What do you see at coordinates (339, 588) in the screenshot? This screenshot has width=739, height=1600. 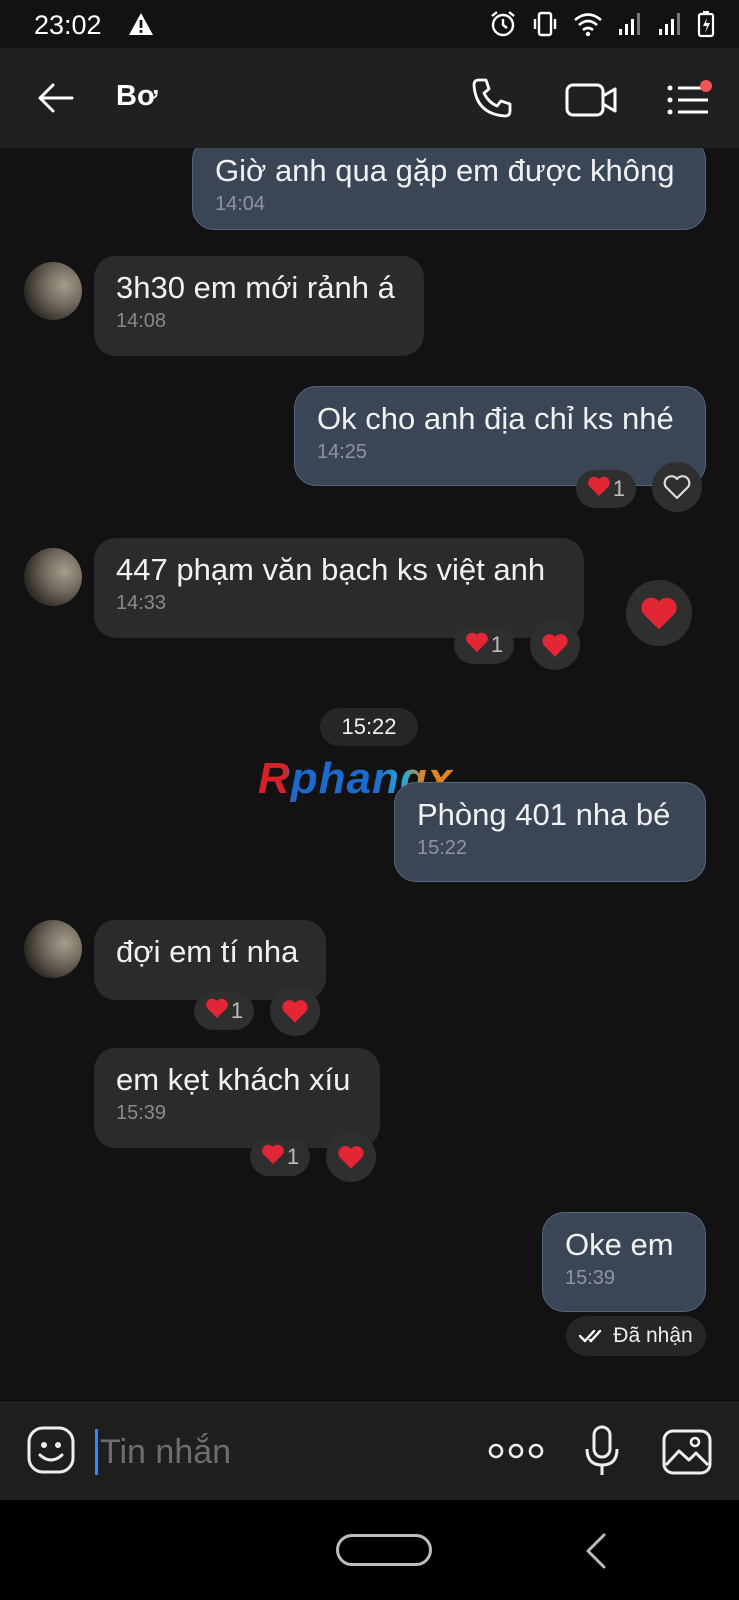 I see `message-bubble-incoming: 447 phạm văn bạch ks việt anh 14:33` at bounding box center [339, 588].